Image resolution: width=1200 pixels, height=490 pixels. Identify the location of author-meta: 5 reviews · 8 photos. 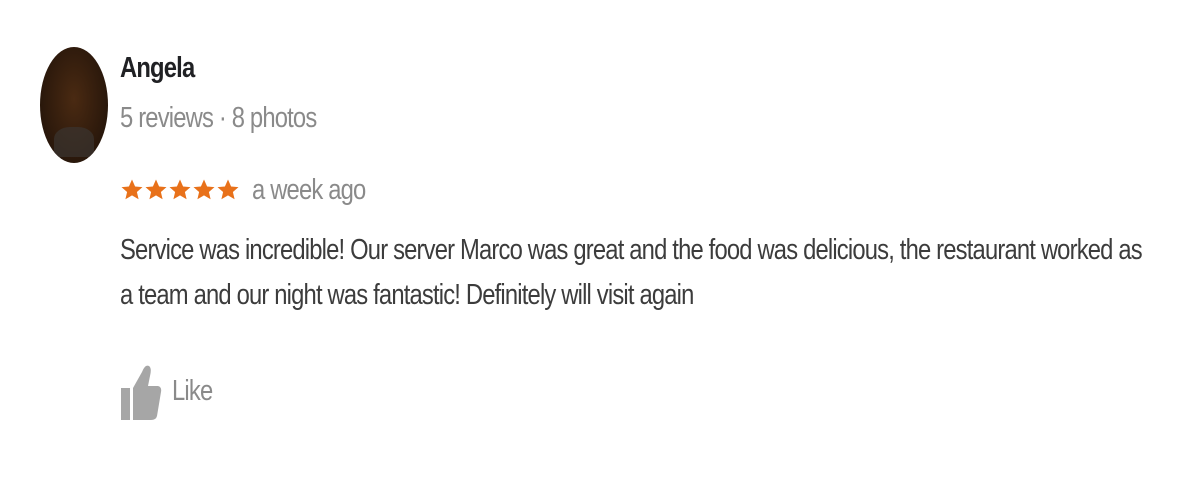
(218, 118).